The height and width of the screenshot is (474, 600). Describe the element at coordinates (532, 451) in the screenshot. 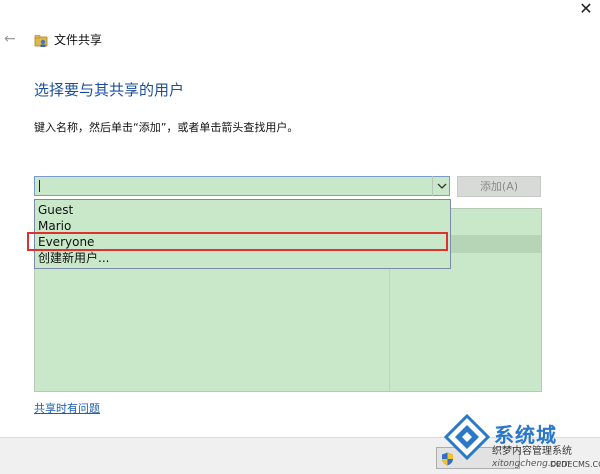

I see `watermark-subtitle: 织梦内容管理系统` at that location.